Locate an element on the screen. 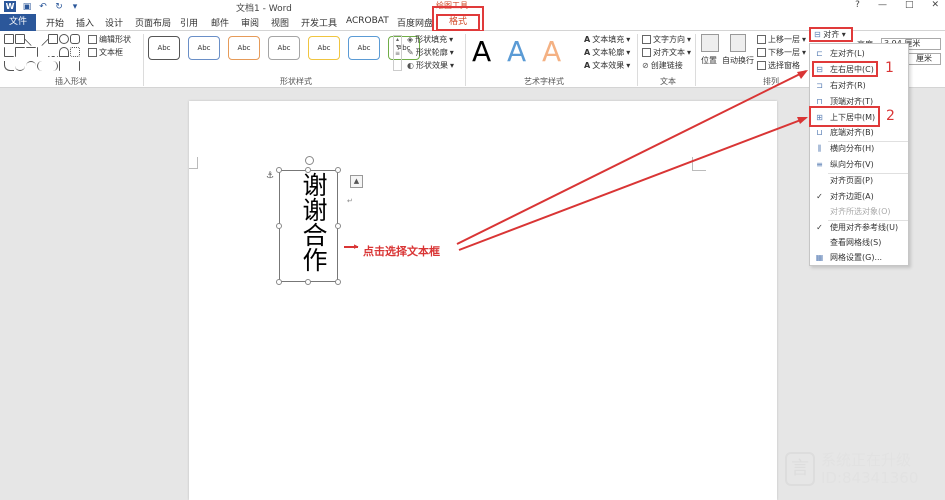 The image size is (945, 500). tab-file: 文件 is located at coordinates (18, 22).